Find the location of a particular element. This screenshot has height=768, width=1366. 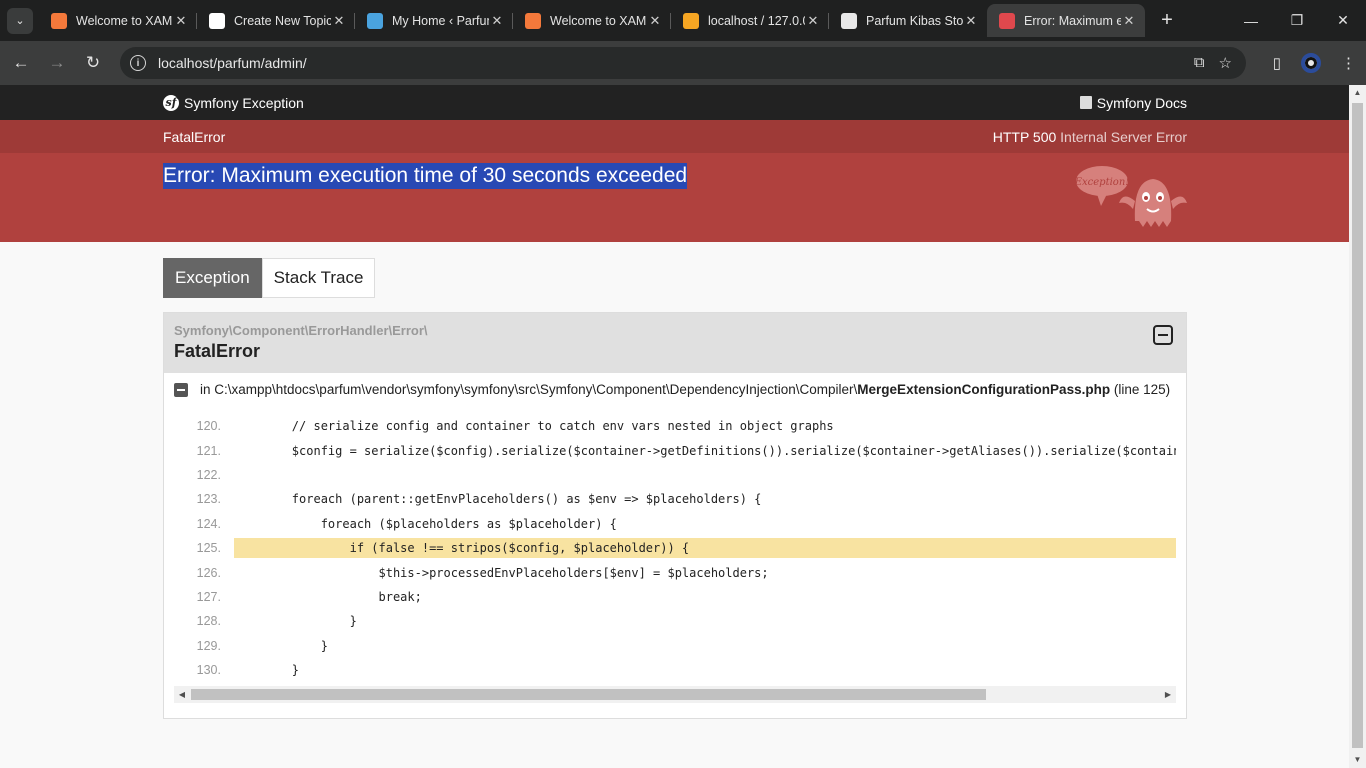

line-number: 129. is located at coordinates (208, 645).